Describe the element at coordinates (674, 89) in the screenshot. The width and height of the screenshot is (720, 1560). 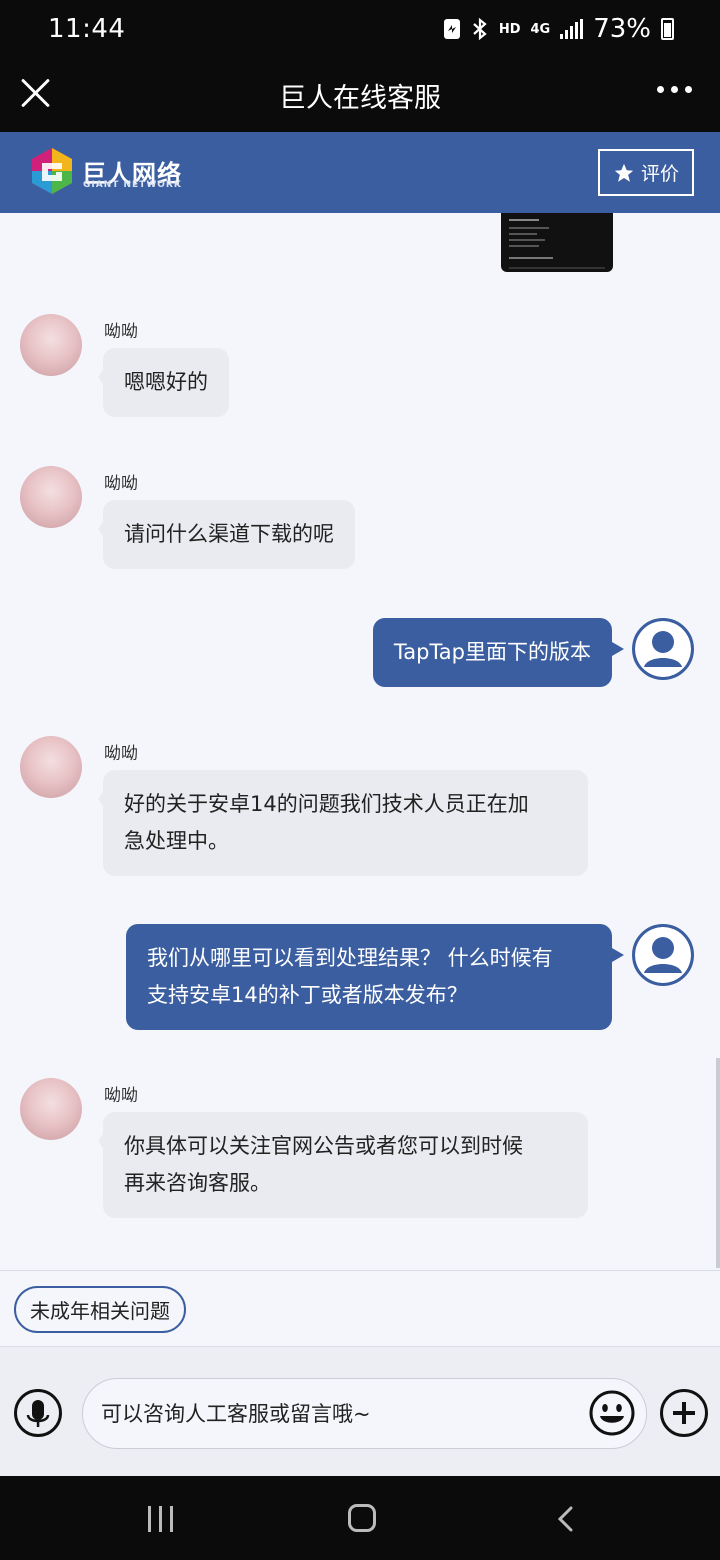
I see `more-options-icon` at that location.